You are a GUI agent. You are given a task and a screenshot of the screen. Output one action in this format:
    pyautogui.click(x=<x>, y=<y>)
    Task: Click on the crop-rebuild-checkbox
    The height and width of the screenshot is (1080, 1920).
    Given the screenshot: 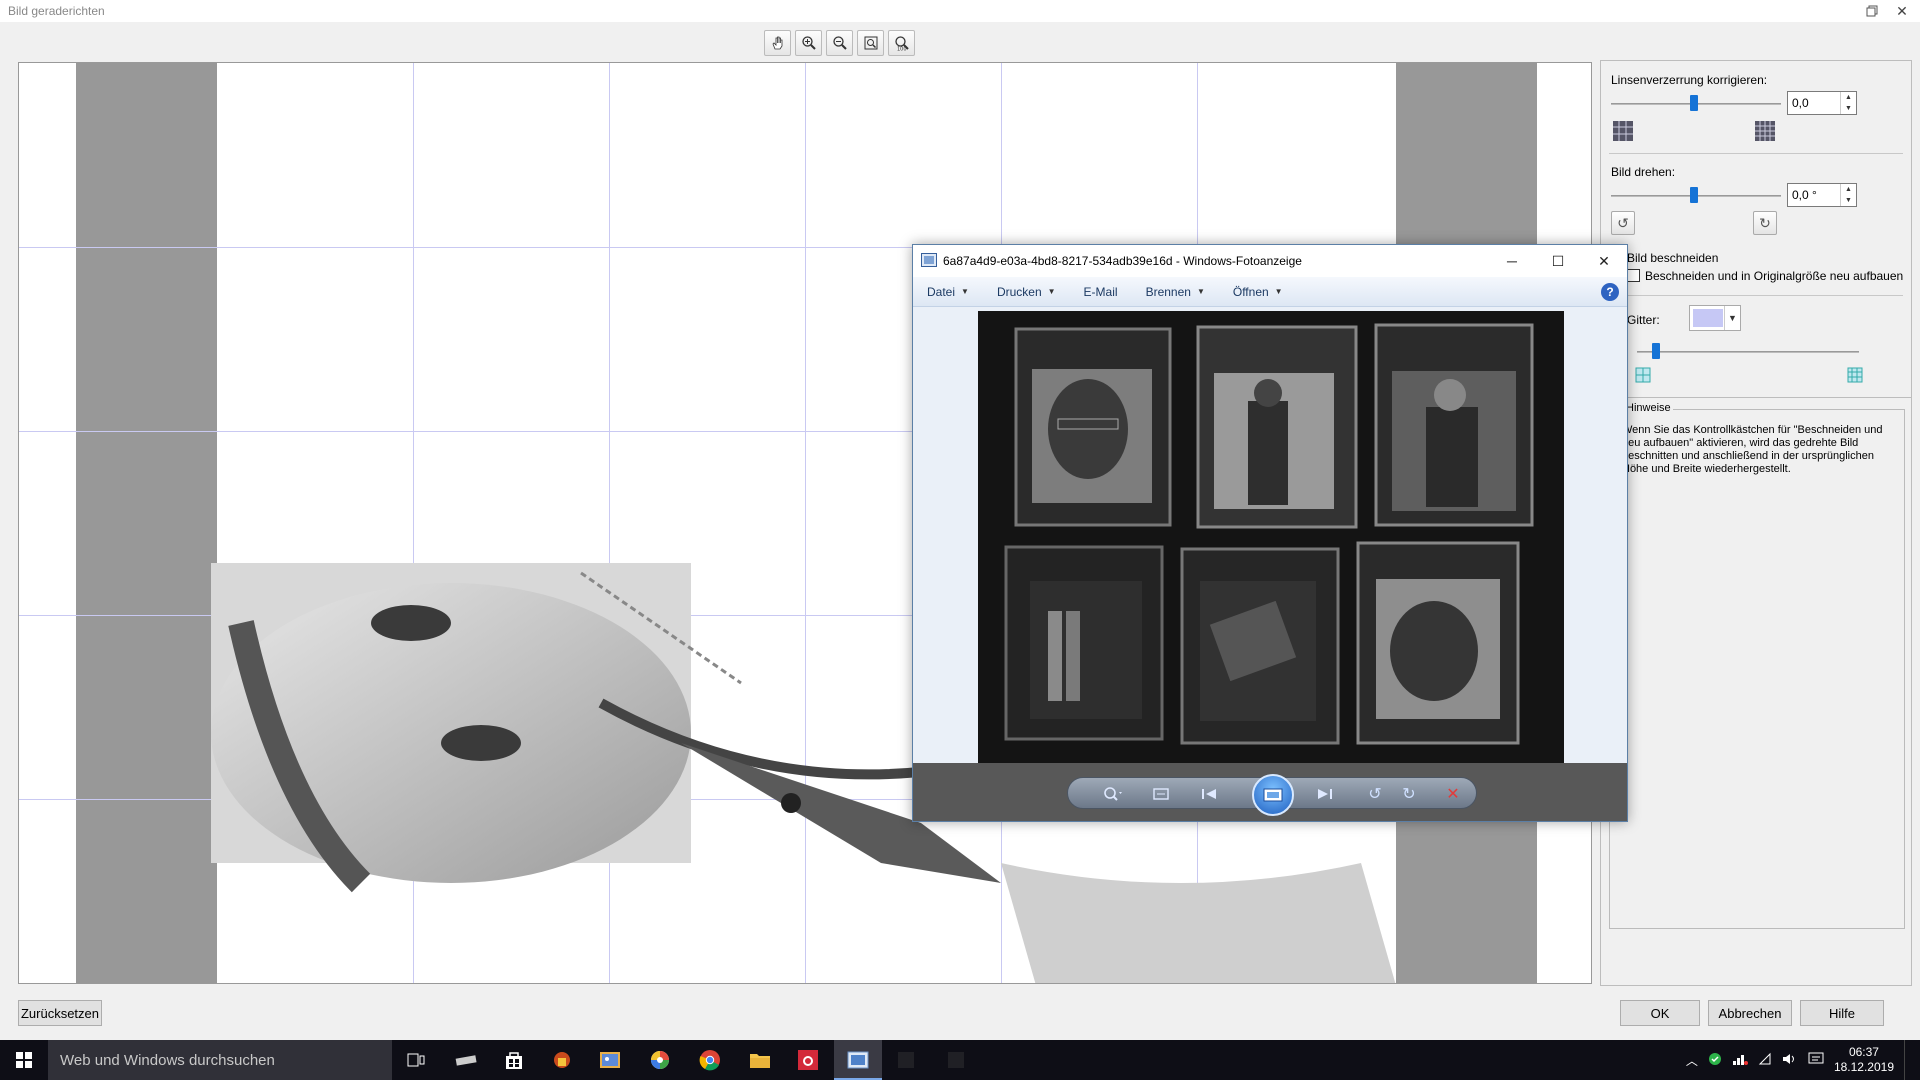 What is the action you would take?
    pyautogui.click(x=1633, y=275)
    